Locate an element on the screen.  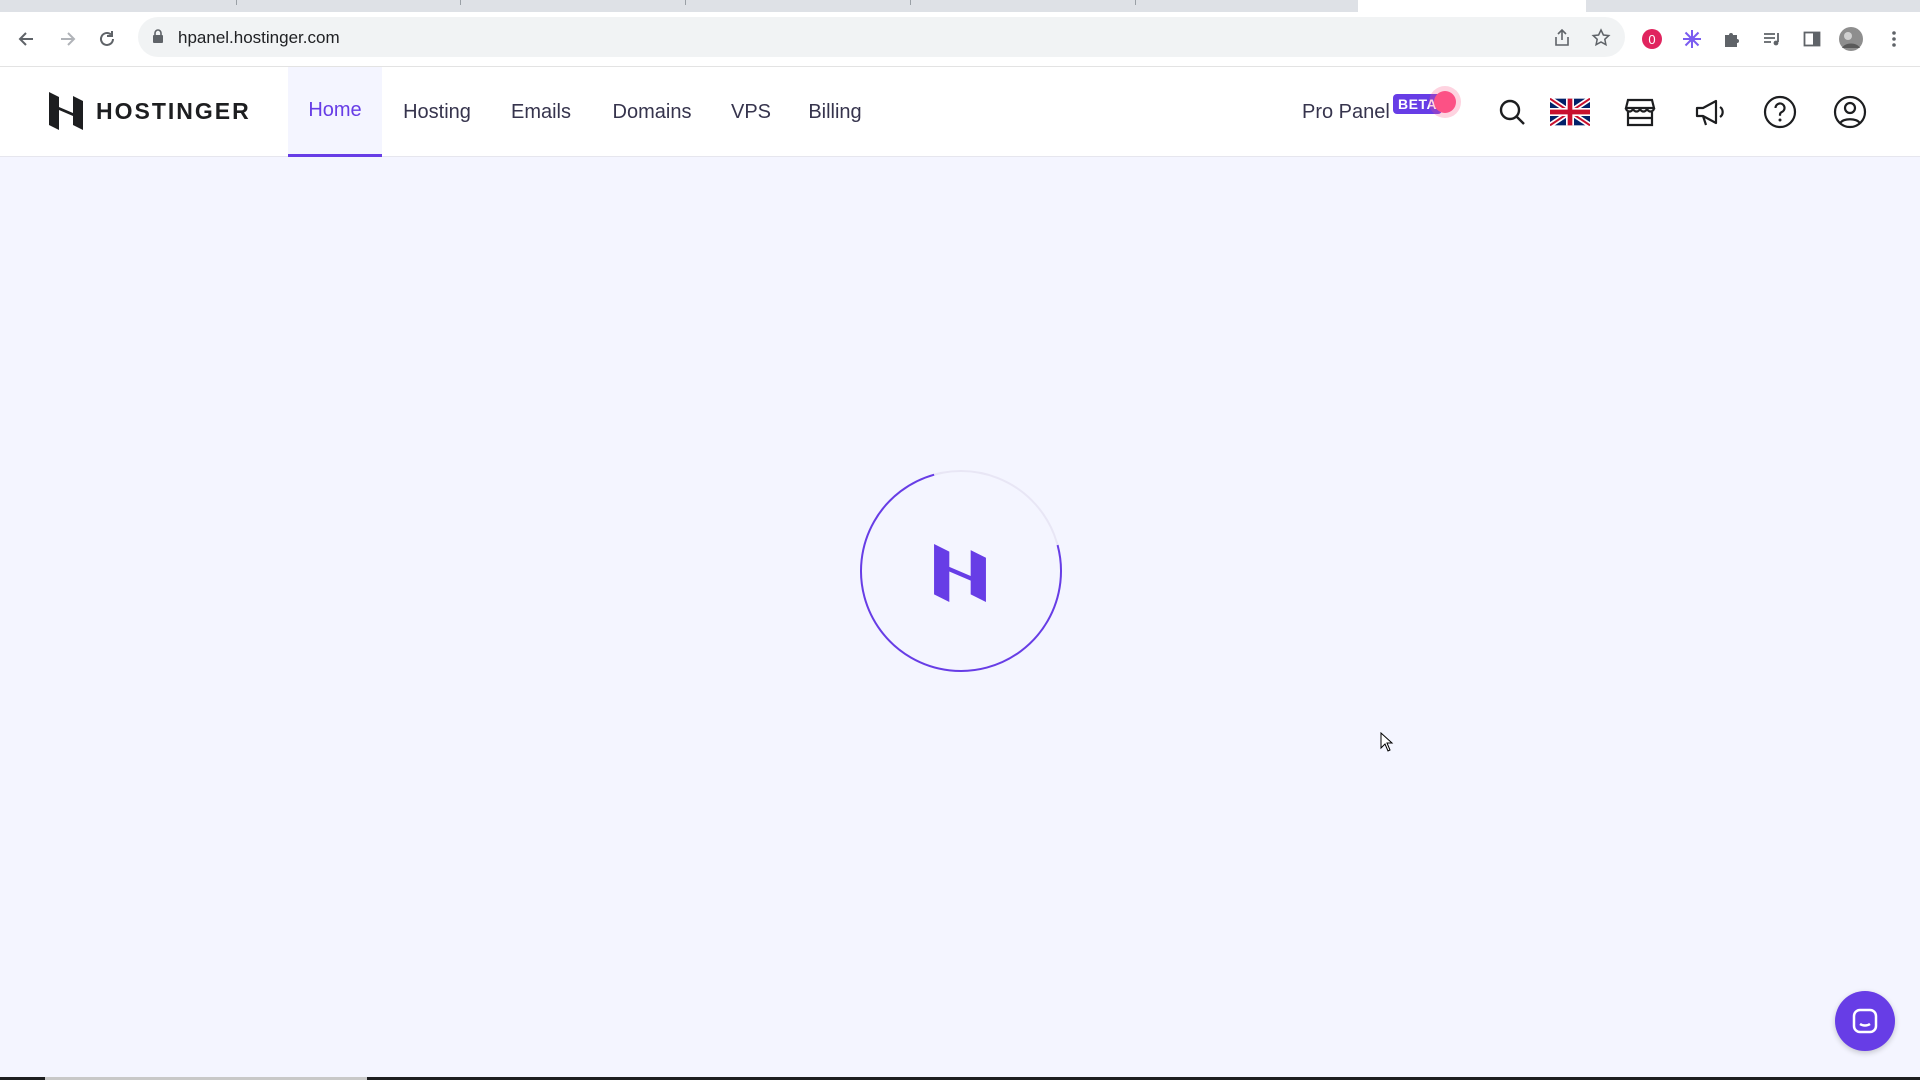
side-panel-icon is located at coordinates (1812, 39).